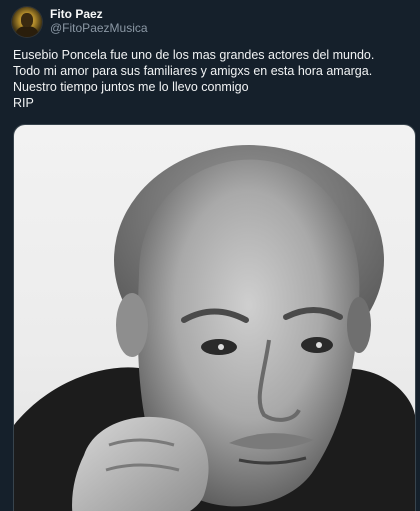  I want to click on author-display-name: Fito Paez, so click(99, 14).